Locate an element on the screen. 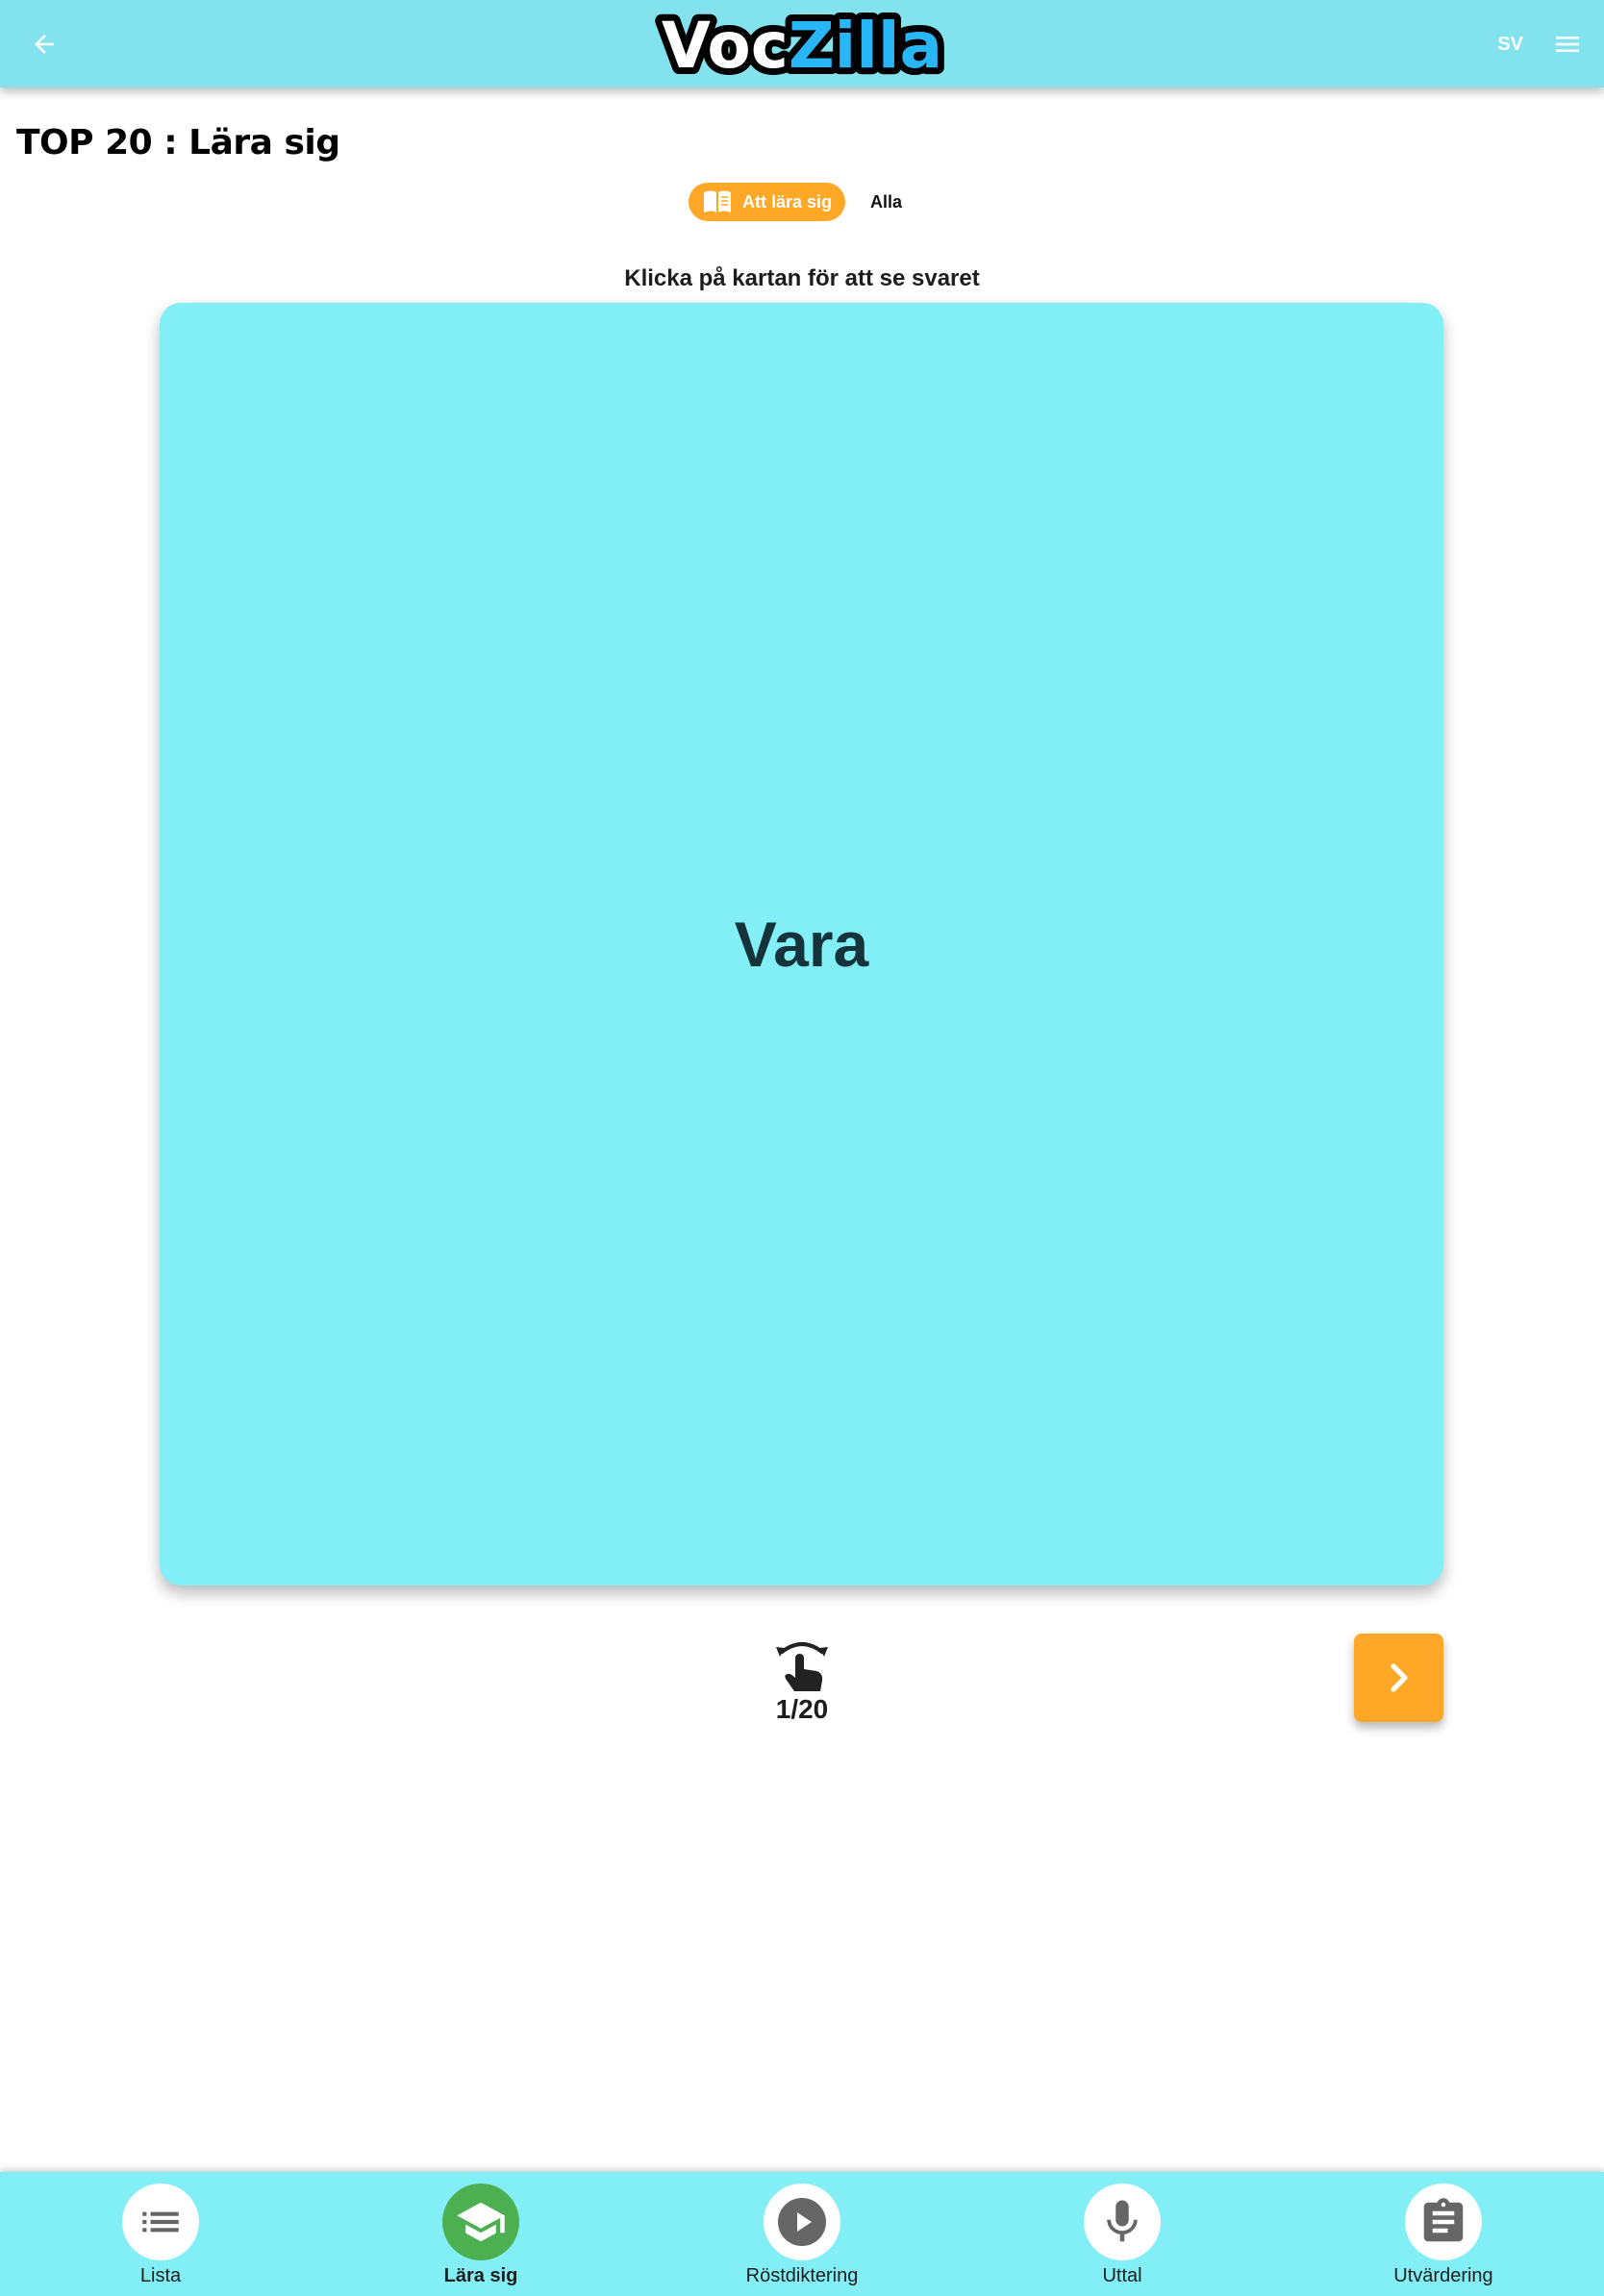  filter-to-learn-chip: Att lära sig is located at coordinates (767, 202).